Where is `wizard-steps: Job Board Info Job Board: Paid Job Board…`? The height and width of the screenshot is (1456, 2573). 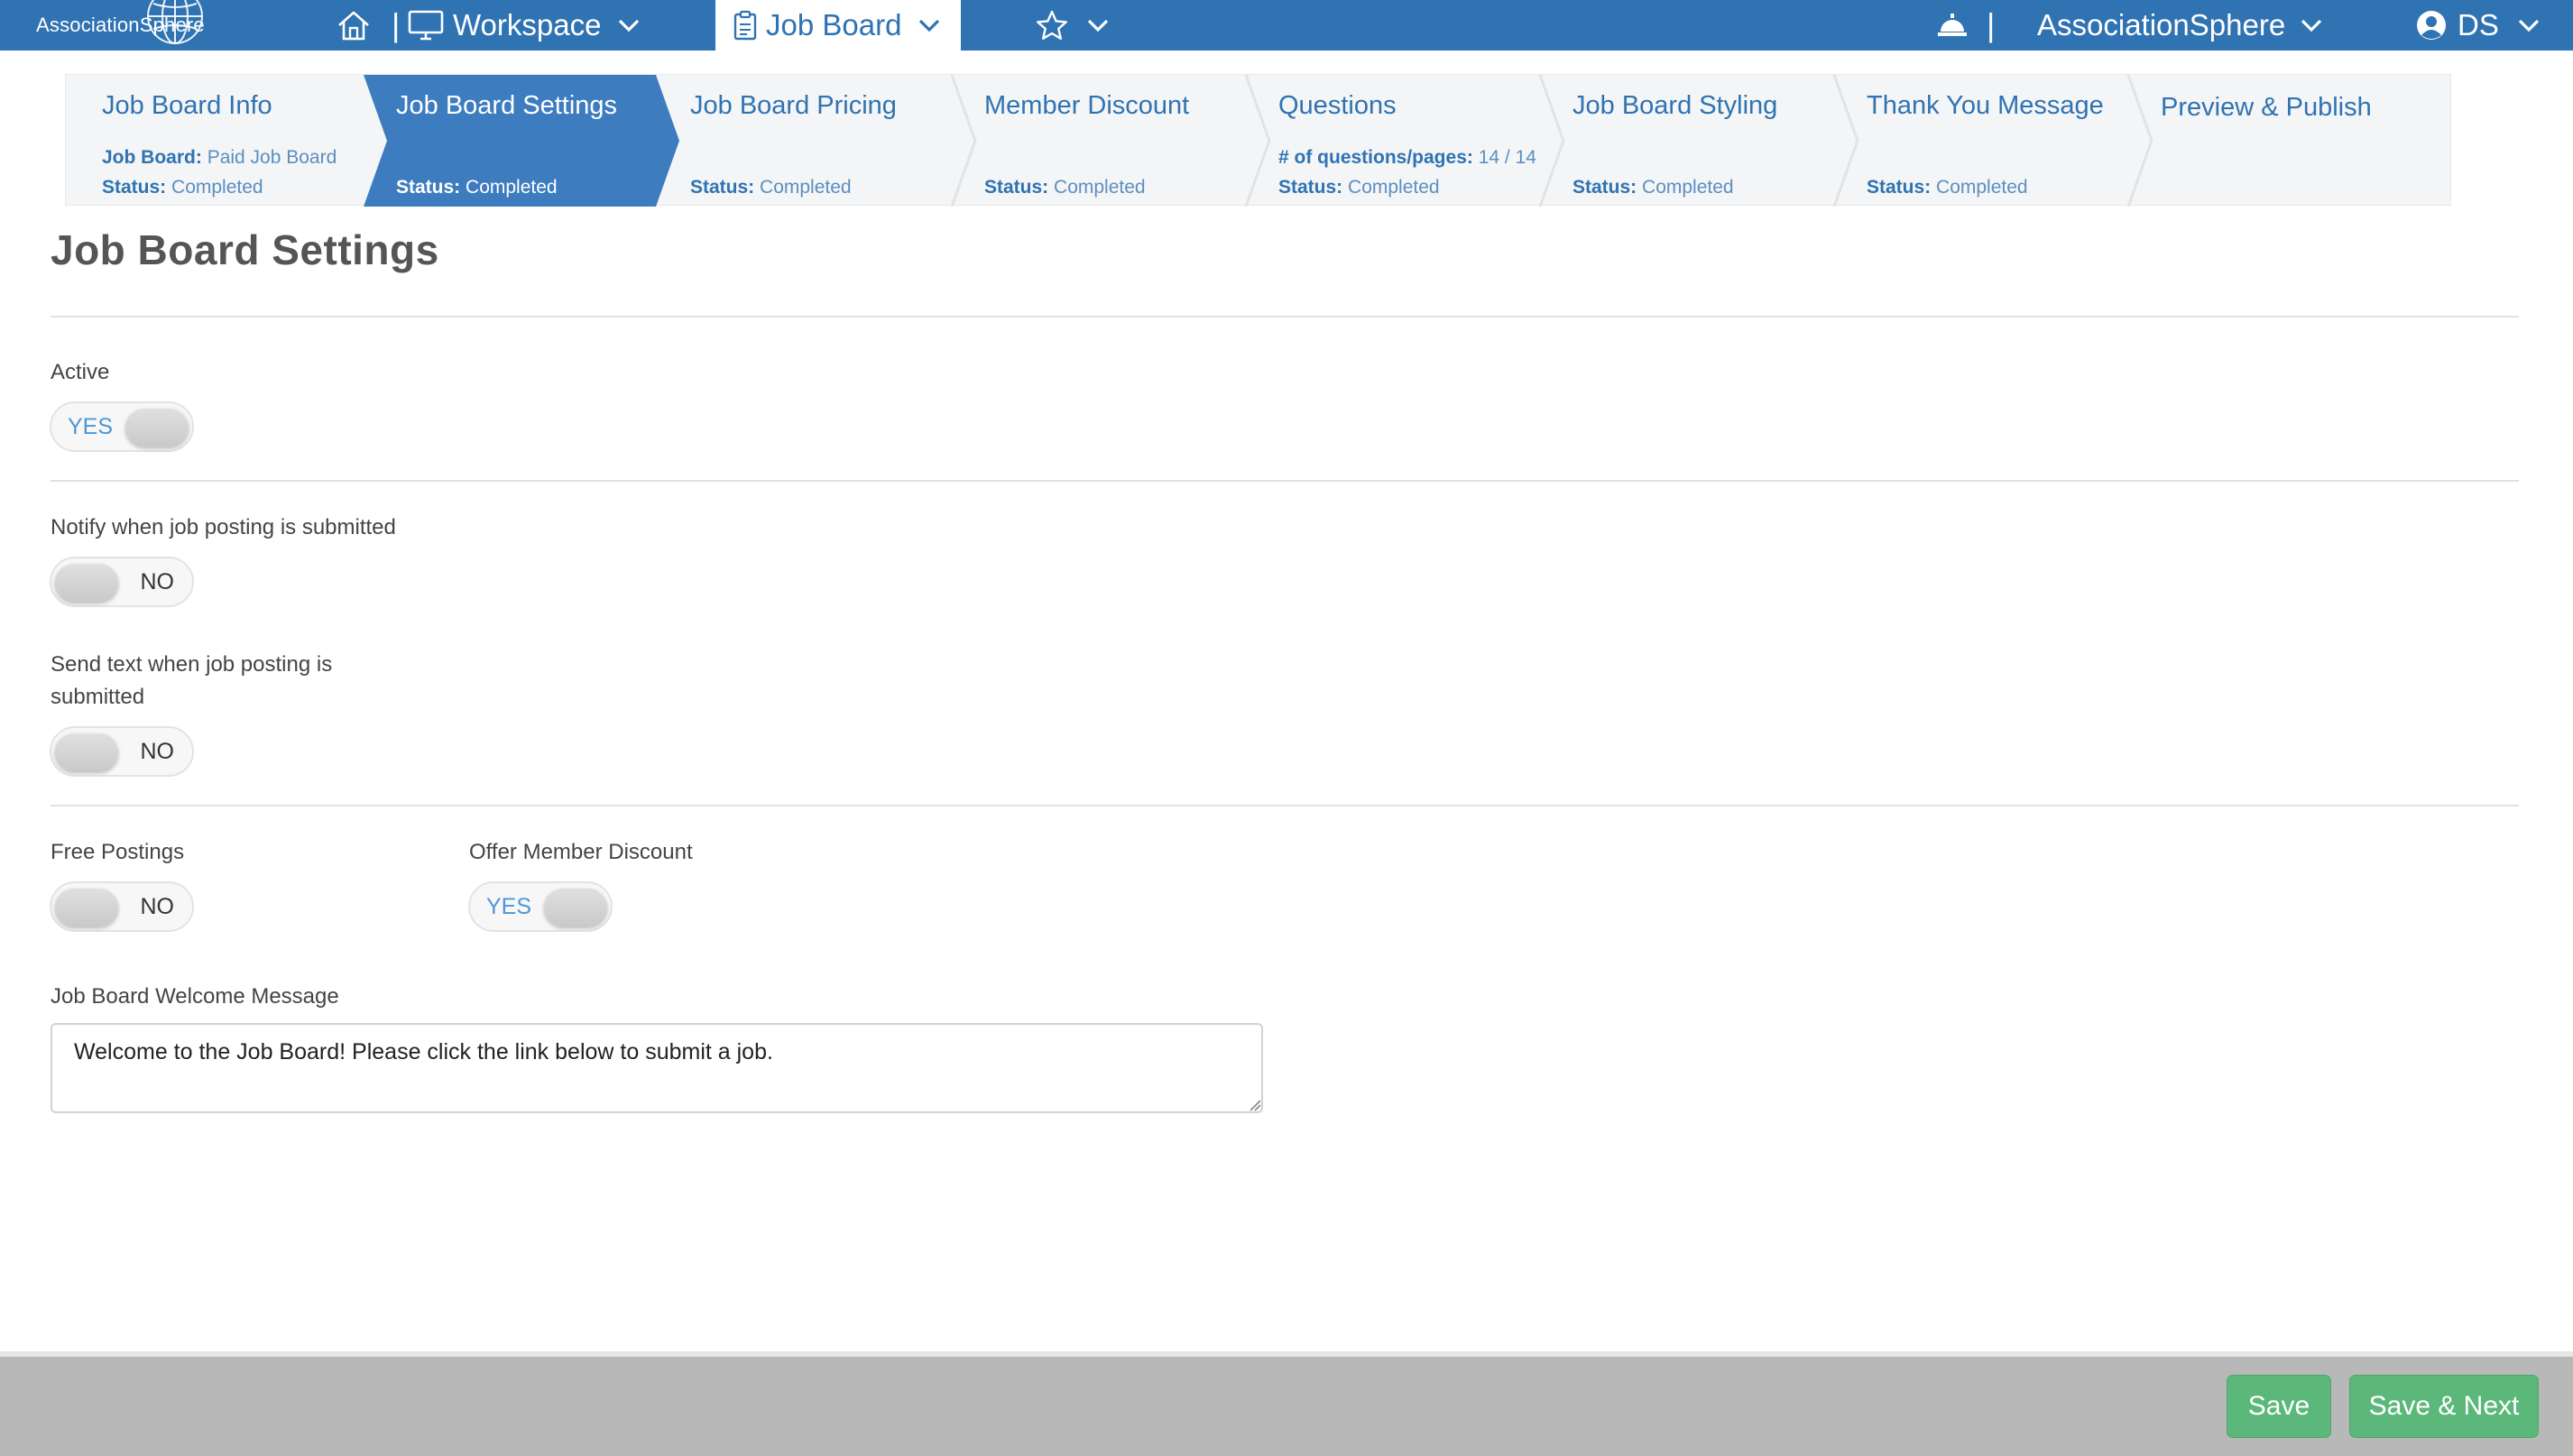 wizard-steps: Job Board Info Job Board: Paid Job Board… is located at coordinates (1258, 141).